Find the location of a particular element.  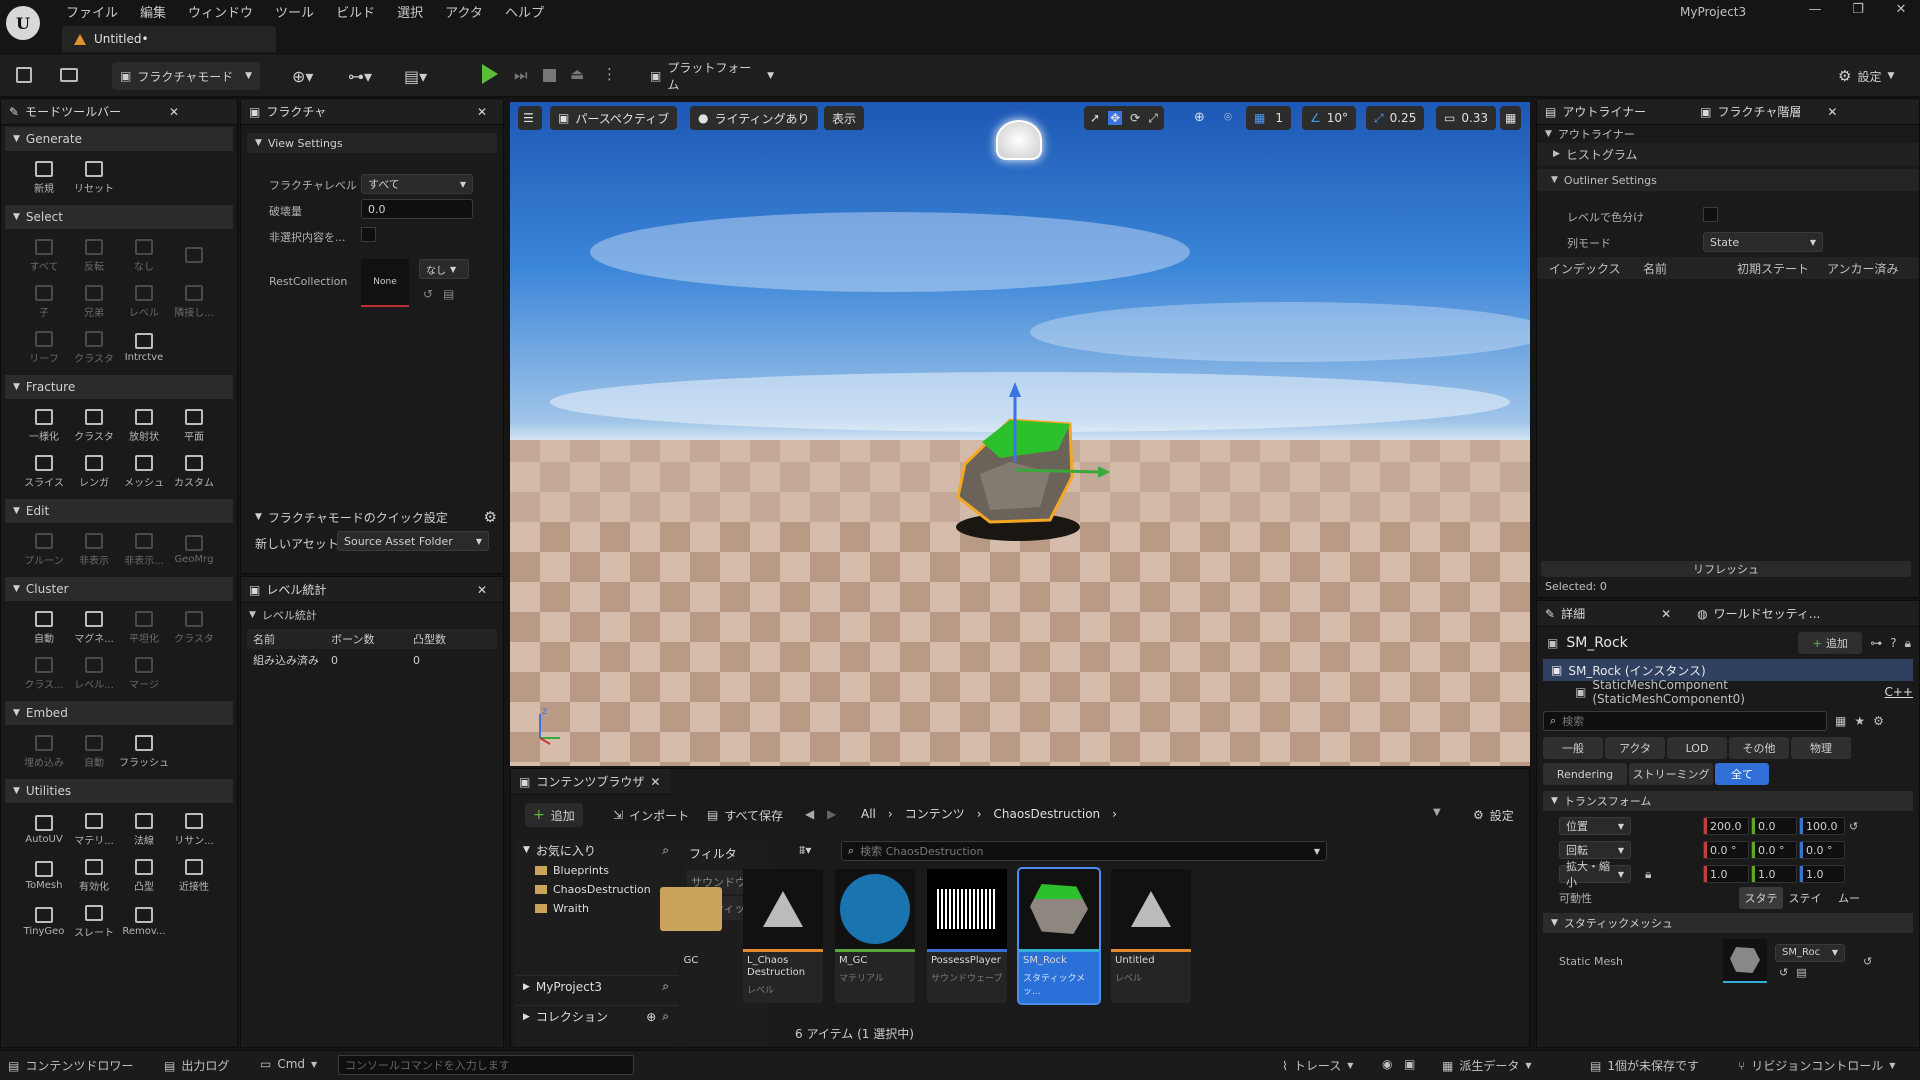

section-header-cluster: ▼ Cluster is located at coordinates (119, 589).